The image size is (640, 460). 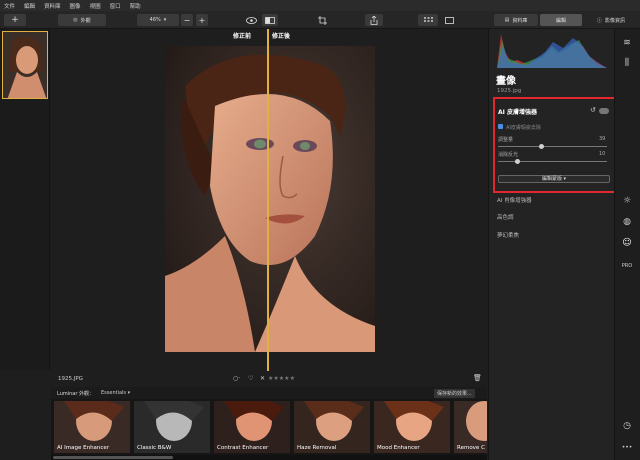 I want to click on look-name: Contrast Enhancer, so click(x=243, y=448).